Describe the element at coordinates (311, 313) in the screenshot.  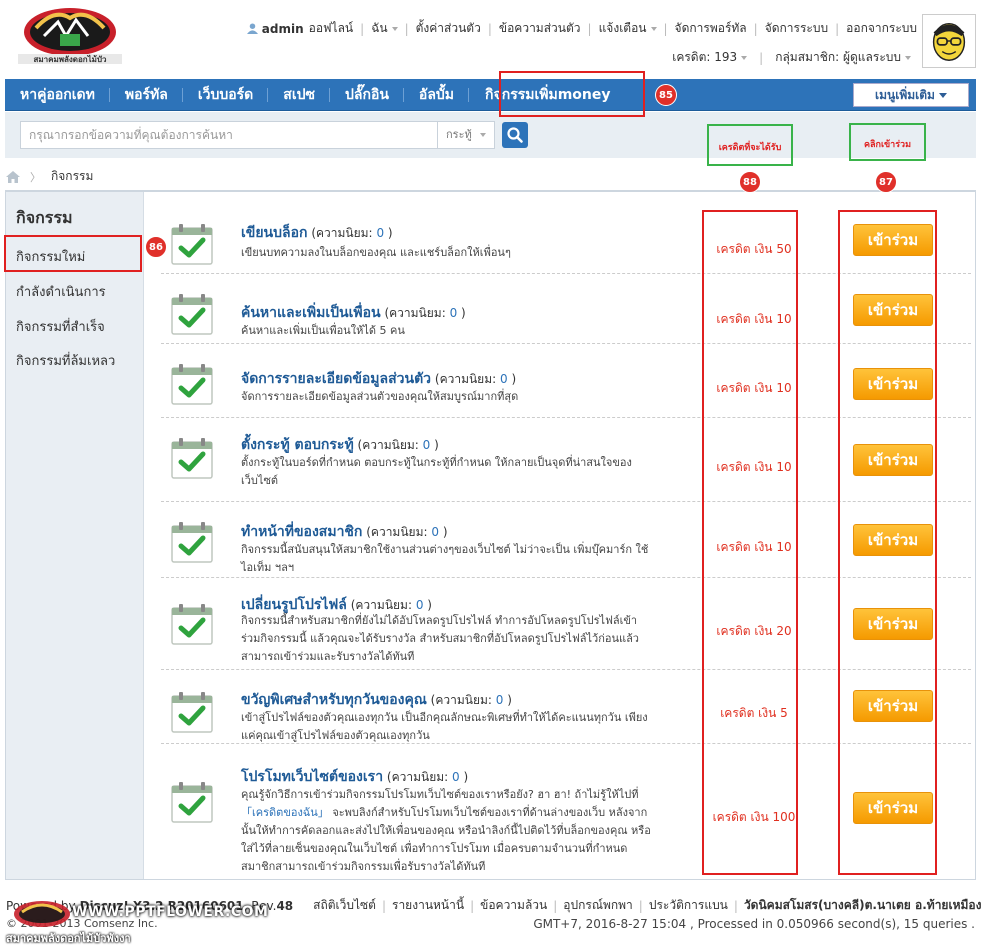
I see `task-name-link: ค้นหาและเพิ่มเป็นเพื่อน` at that location.